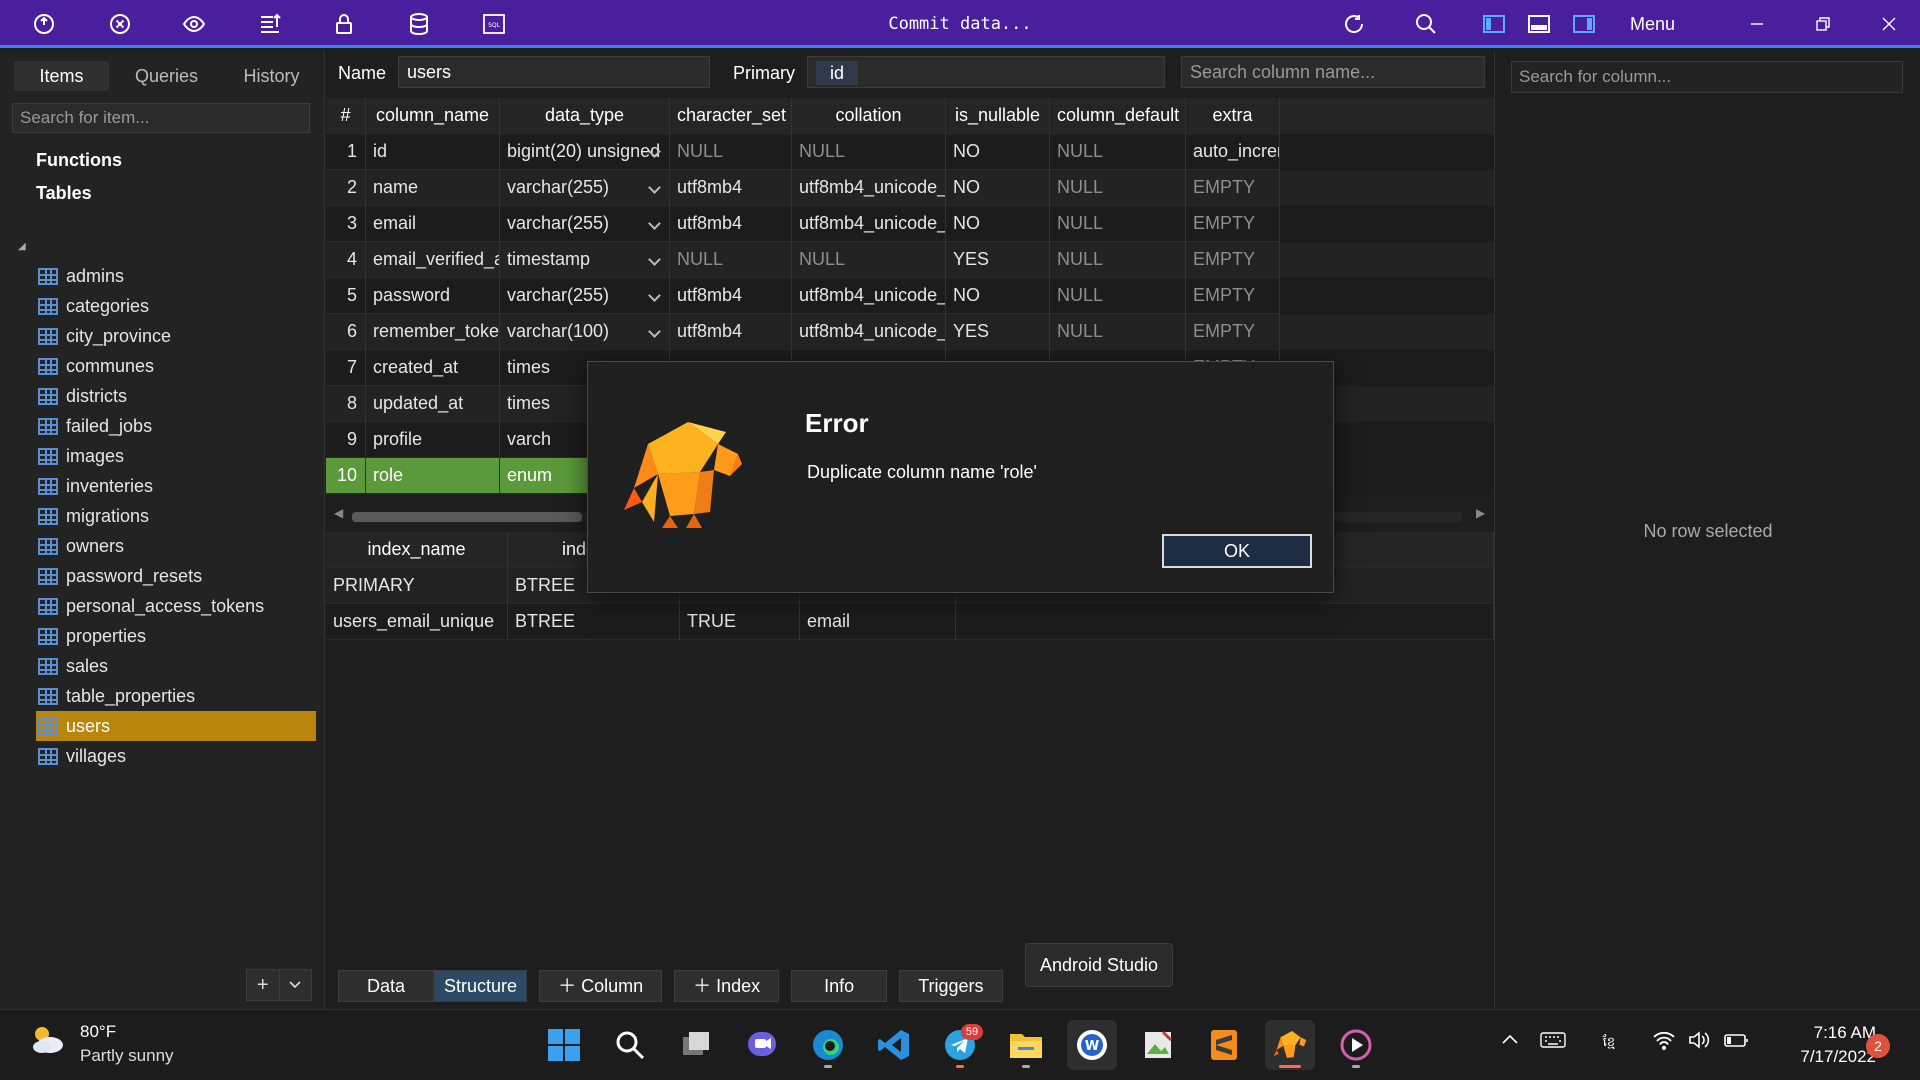 This screenshot has width=1920, height=1080. What do you see at coordinates (176, 456) in the screenshot?
I see `table-item-images: images` at bounding box center [176, 456].